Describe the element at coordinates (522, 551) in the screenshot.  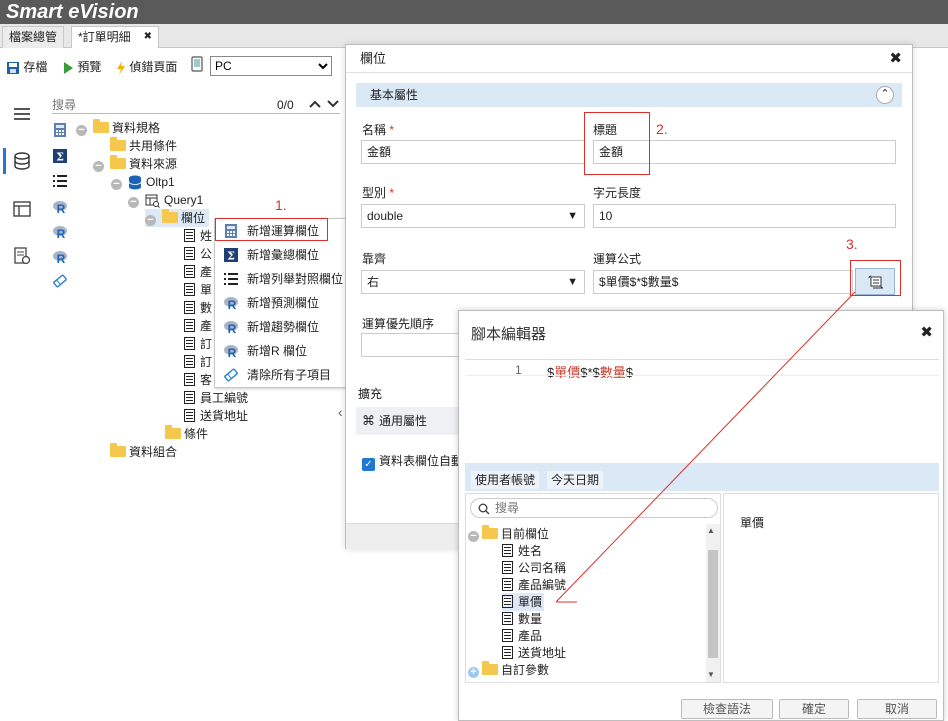
I see `tree-field-item: 姓名` at that location.